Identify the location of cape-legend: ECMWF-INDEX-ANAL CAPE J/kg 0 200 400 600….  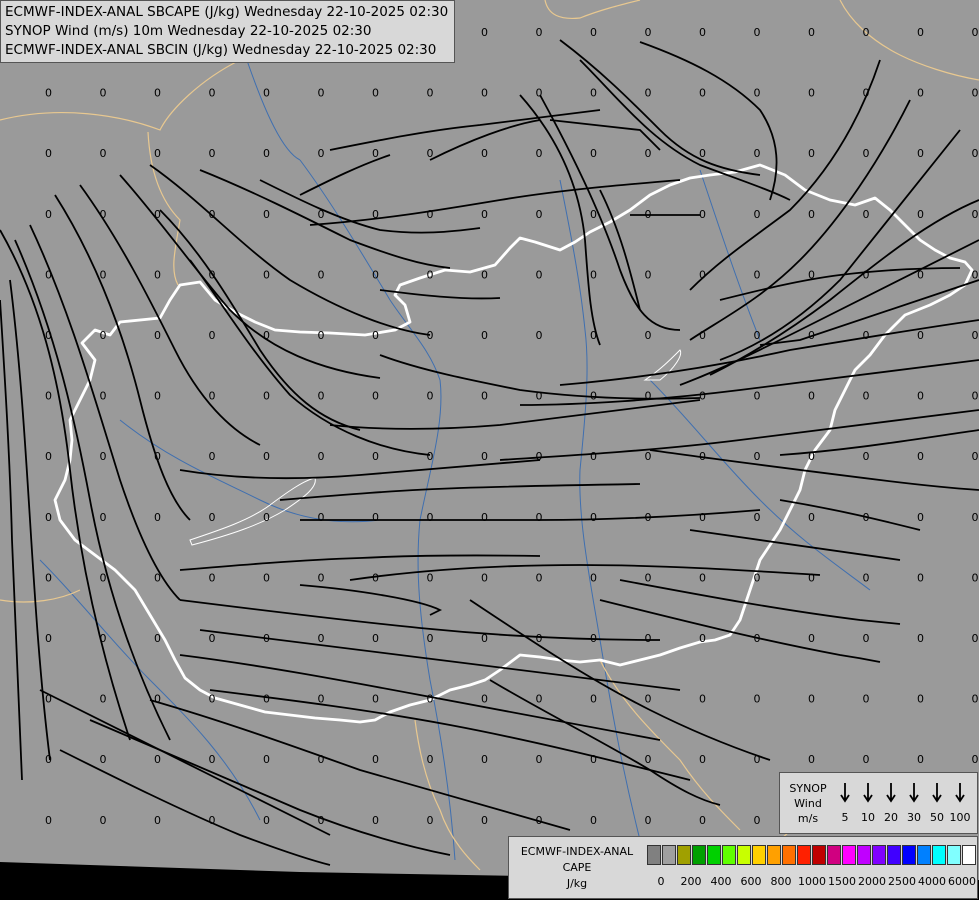
(743, 867).